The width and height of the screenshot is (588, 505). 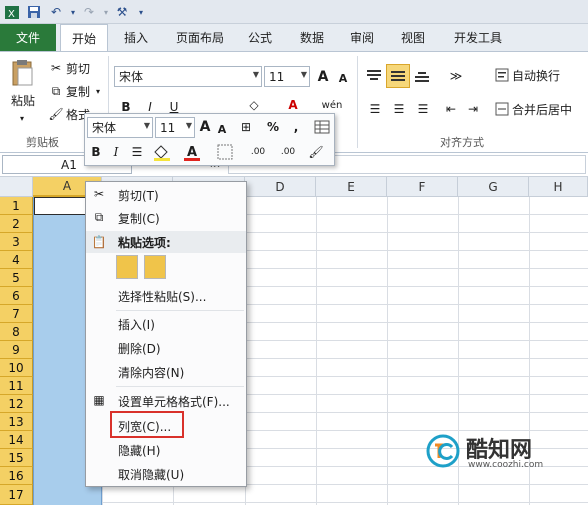 I want to click on tools-icon: ⚒, so click(x=122, y=12).